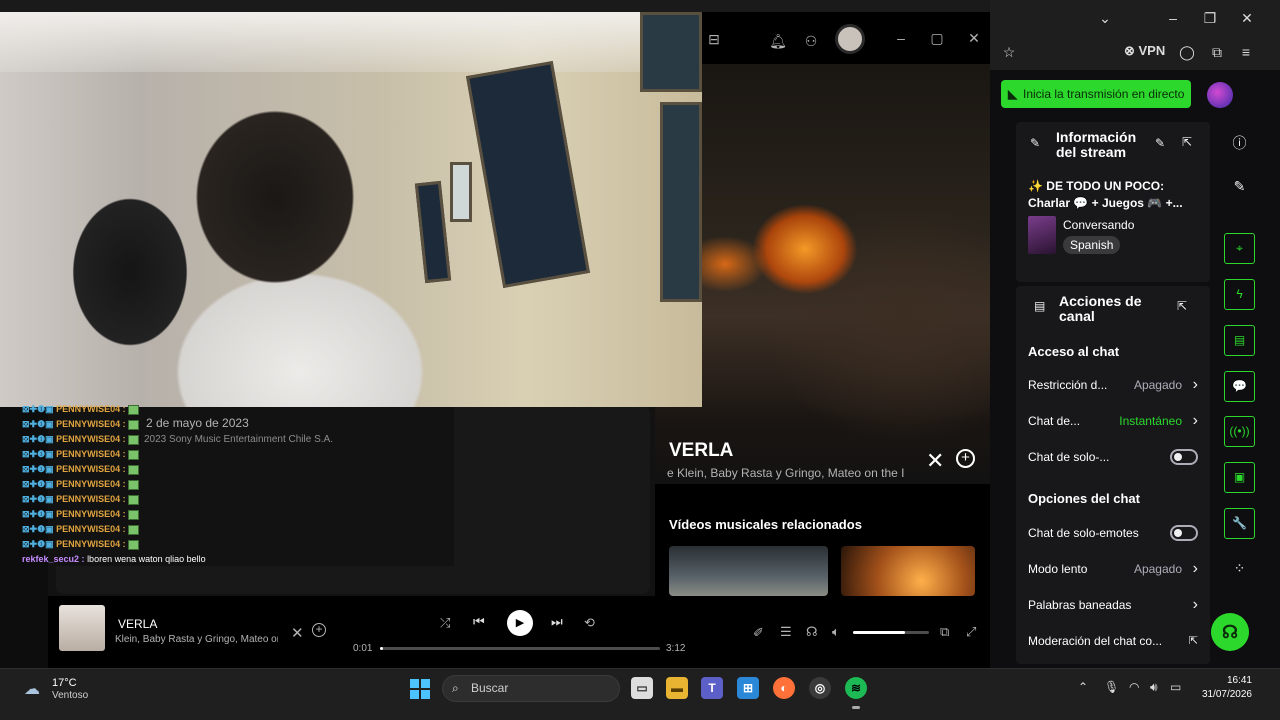 Image resolution: width=1280 pixels, height=720 pixels. I want to click on mic-icon: 🎙︎, so click(1111, 687).